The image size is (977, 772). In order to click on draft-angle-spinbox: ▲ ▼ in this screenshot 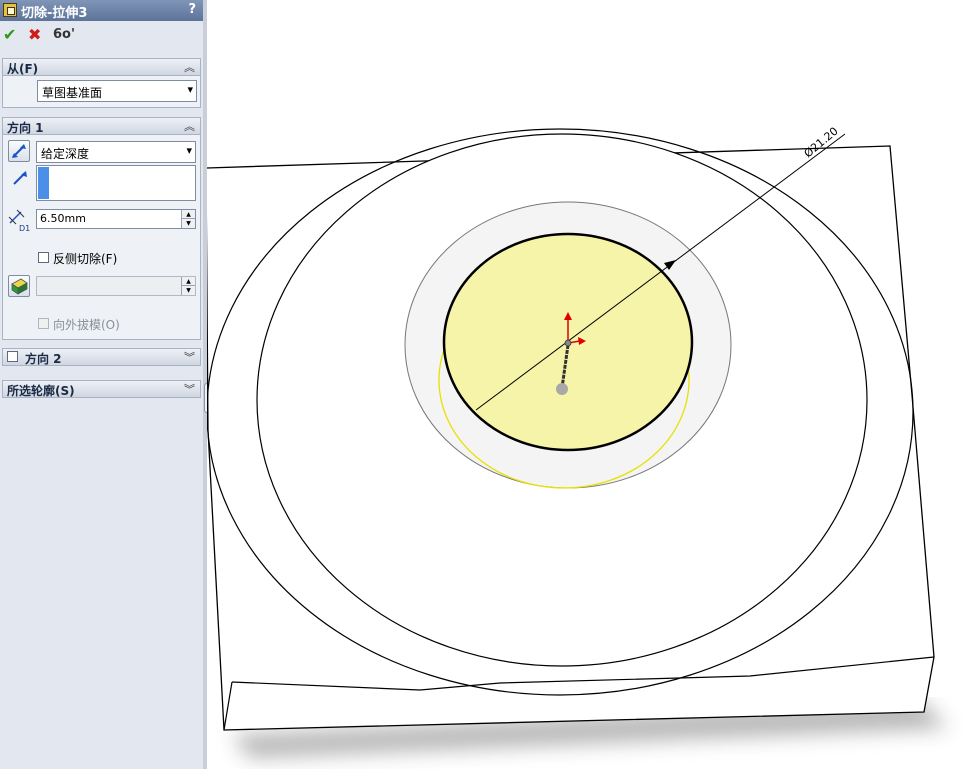, I will do `click(116, 286)`.